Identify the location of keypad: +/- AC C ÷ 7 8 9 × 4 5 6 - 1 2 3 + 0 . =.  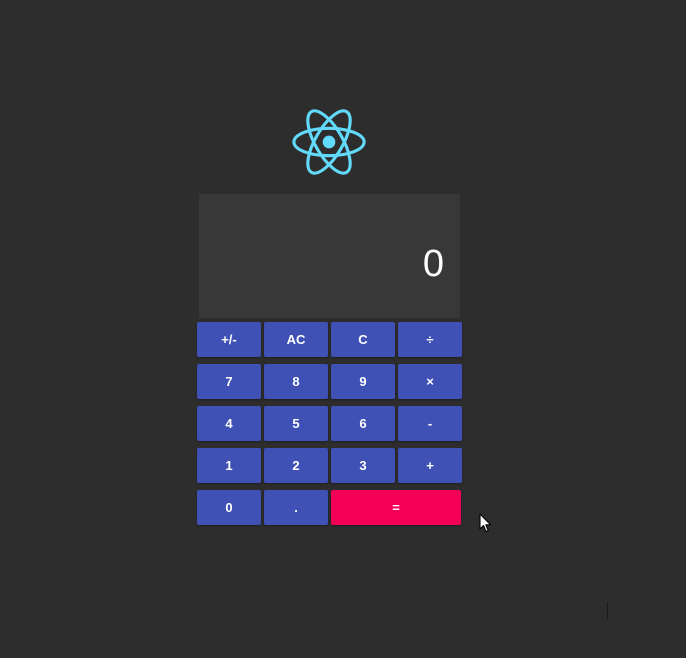
(329, 427).